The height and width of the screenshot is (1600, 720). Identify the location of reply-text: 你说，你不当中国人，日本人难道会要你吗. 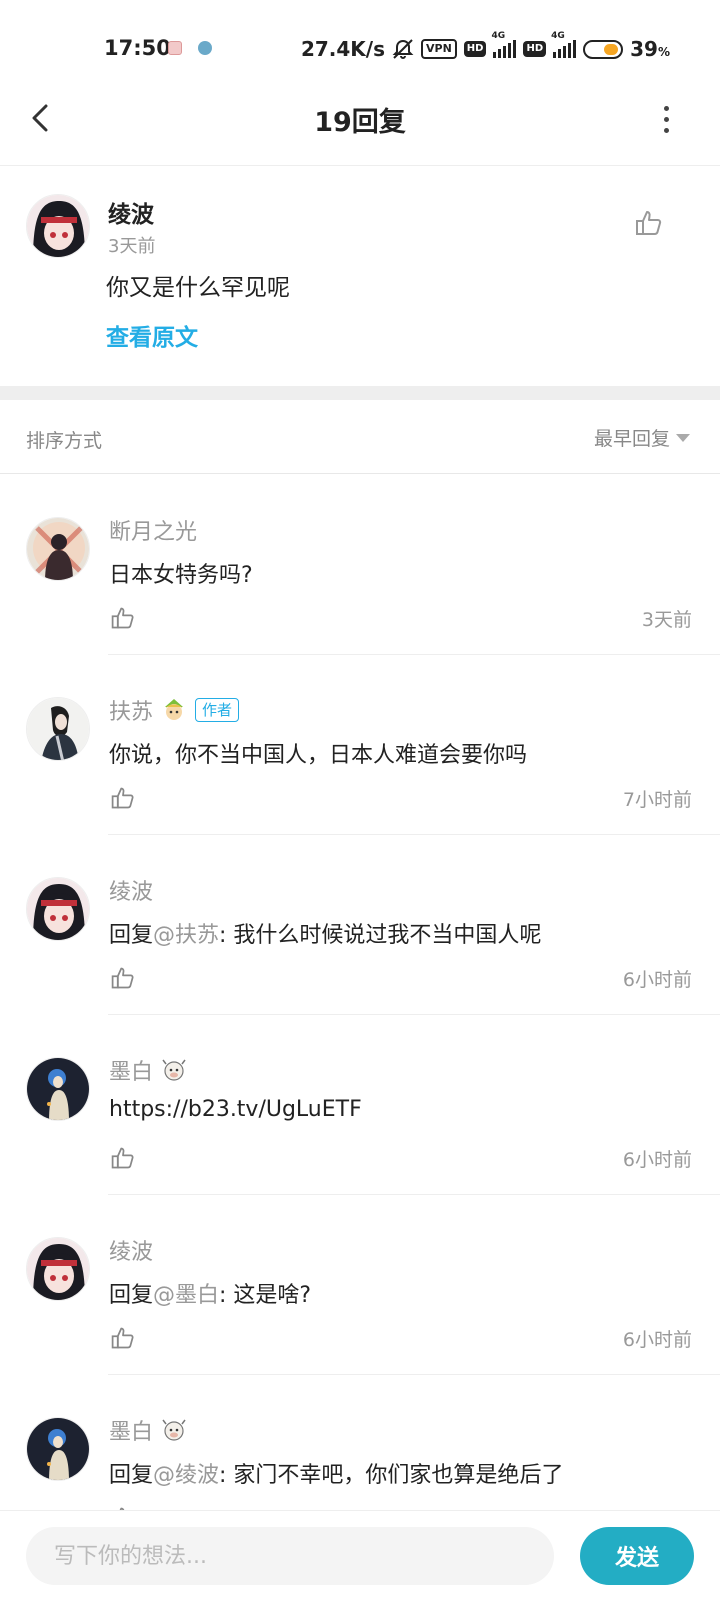
(318, 755).